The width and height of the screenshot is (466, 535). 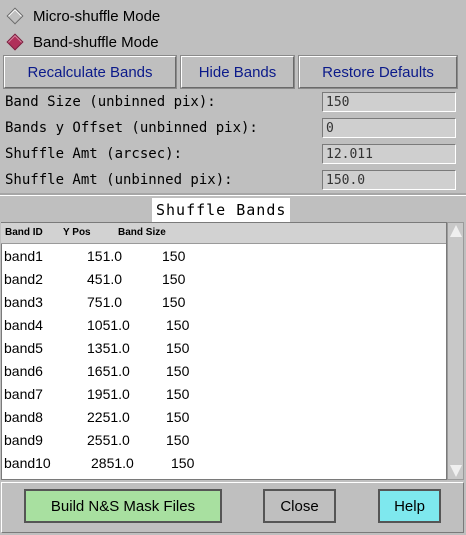 I want to click on cell-ypos: 2851.0, so click(x=112, y=463).